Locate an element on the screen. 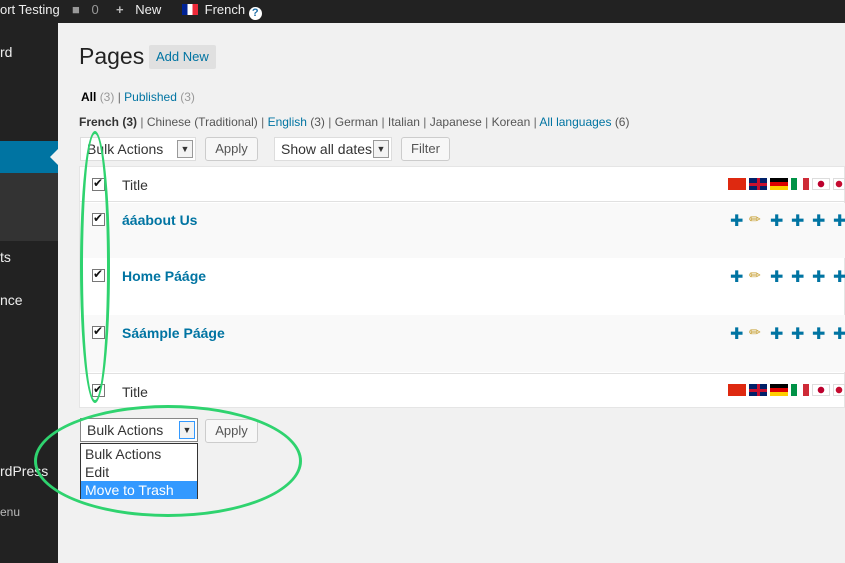 The height and width of the screenshot is (563, 845). table-row: ááabout Us ✚ ✏ ✚ ✚ ✚ ✚ is located at coordinates (462, 230).